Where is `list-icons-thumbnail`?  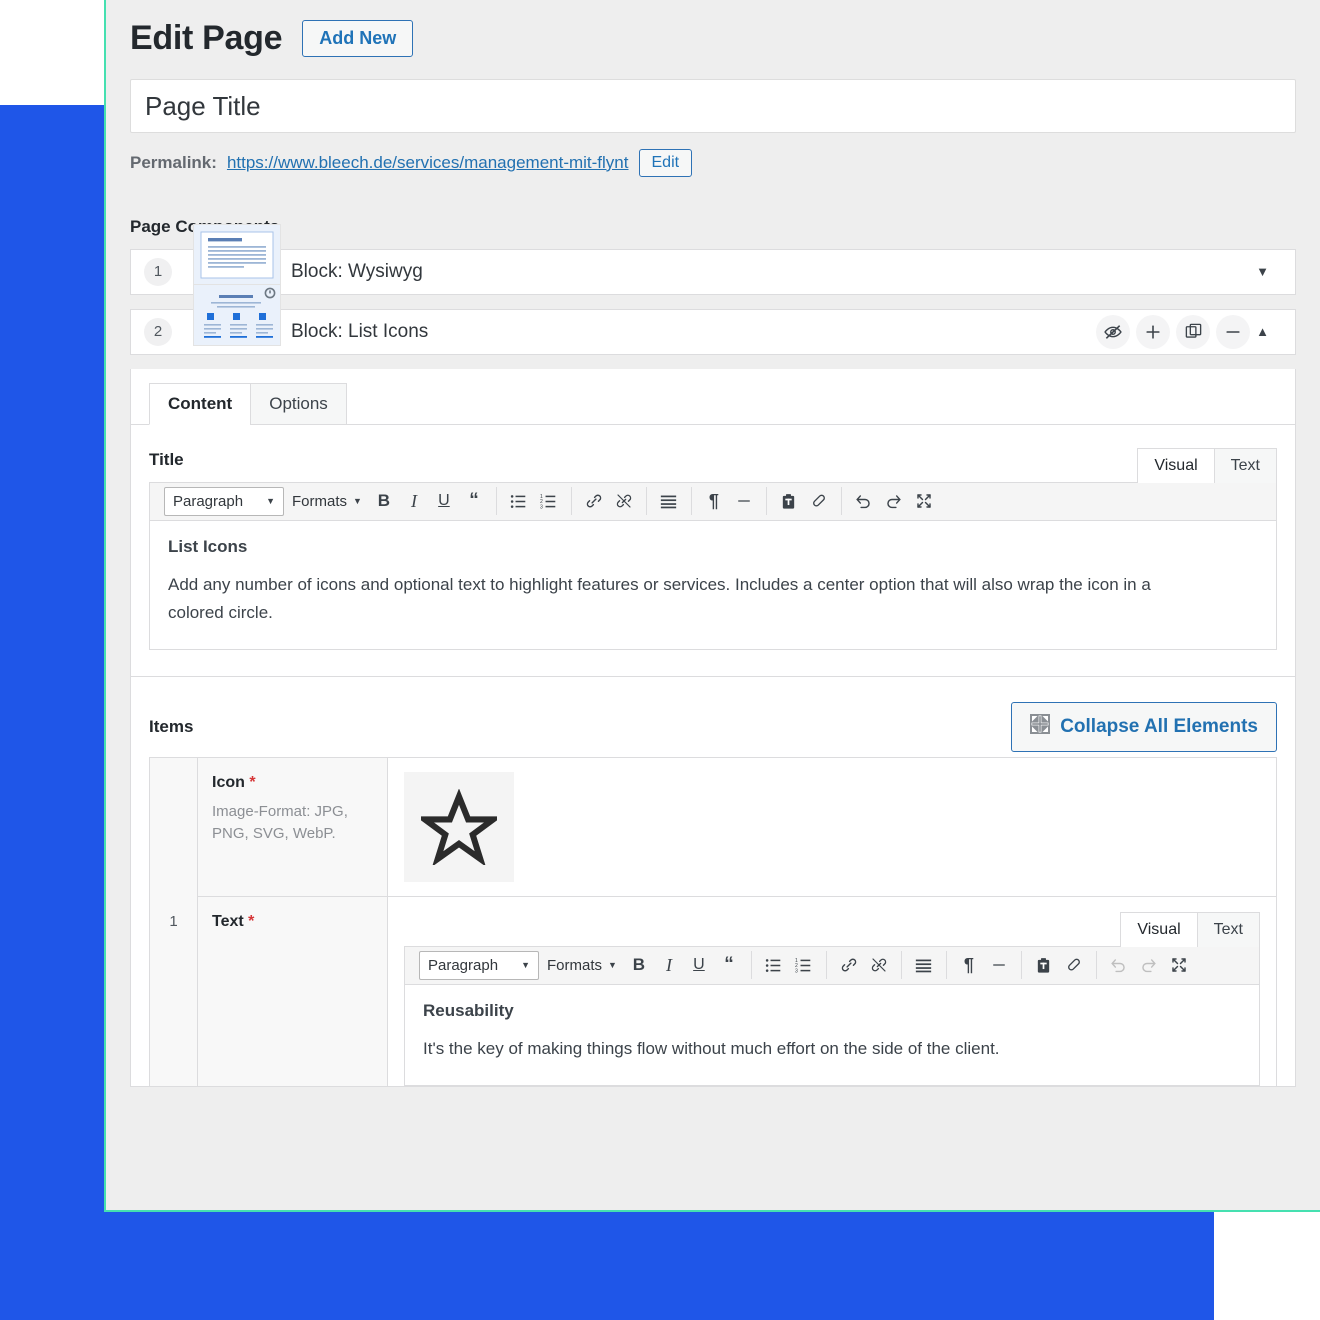 list-icons-thumbnail is located at coordinates (237, 314).